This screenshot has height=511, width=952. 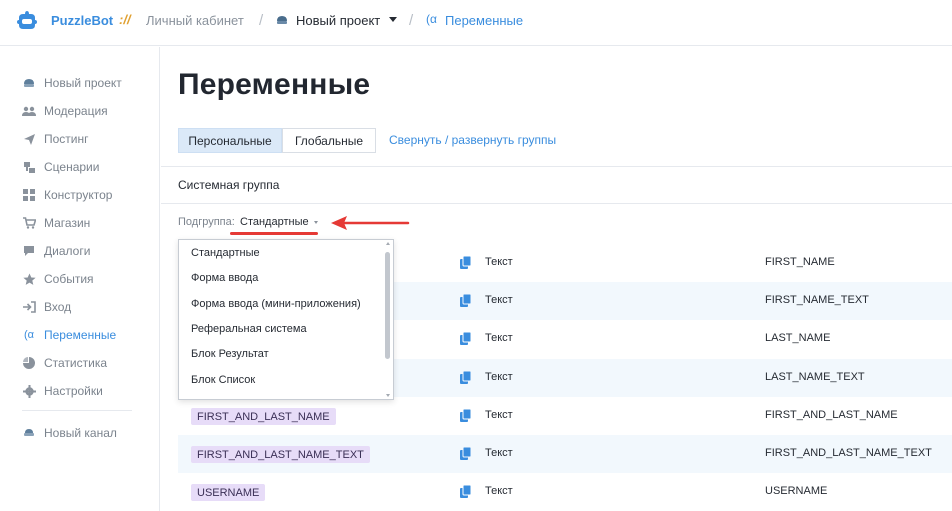 What do you see at coordinates (83, 83) in the screenshot?
I see `sidebar-item-label: Новый проект` at bounding box center [83, 83].